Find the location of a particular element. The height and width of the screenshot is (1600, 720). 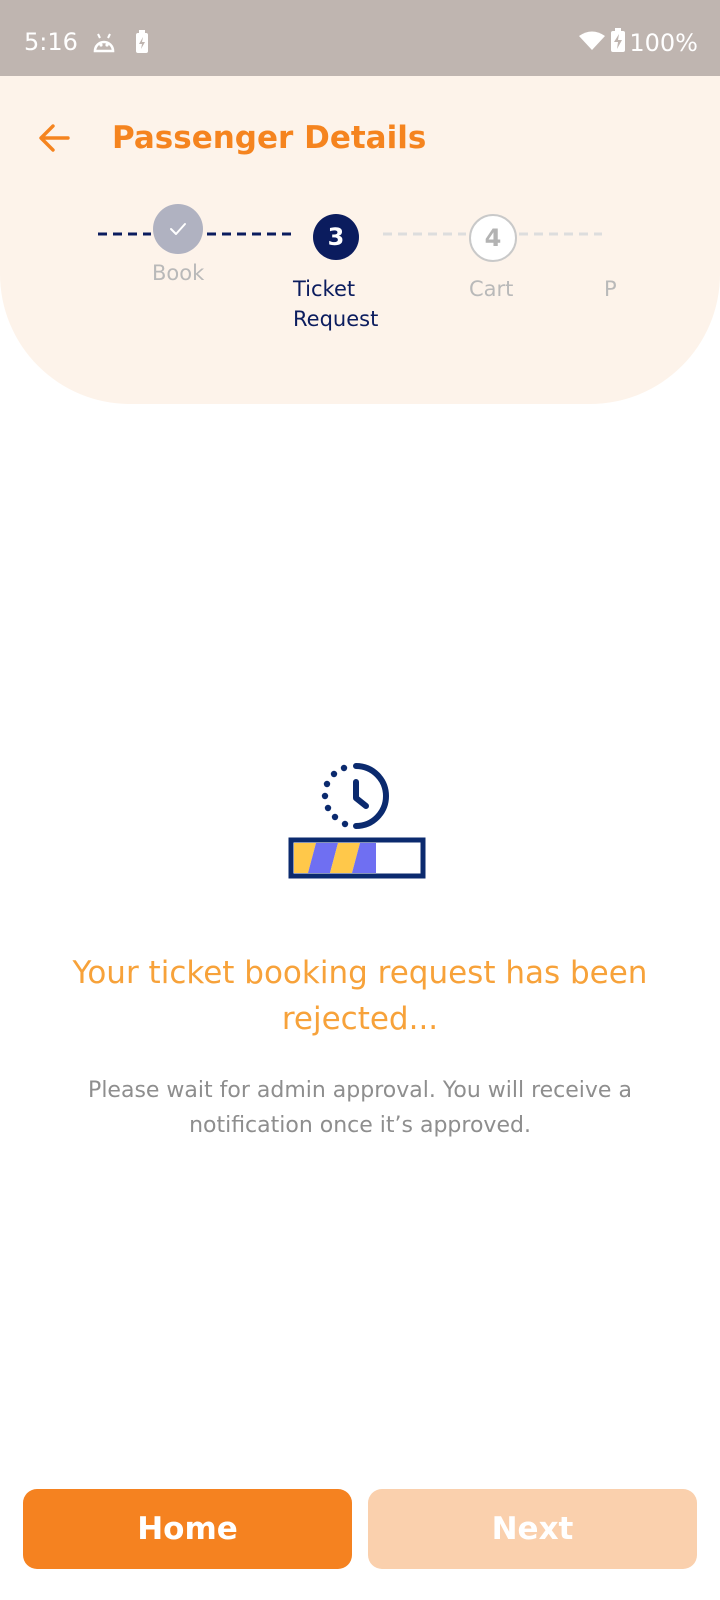

step-book-circle is located at coordinates (178, 229).